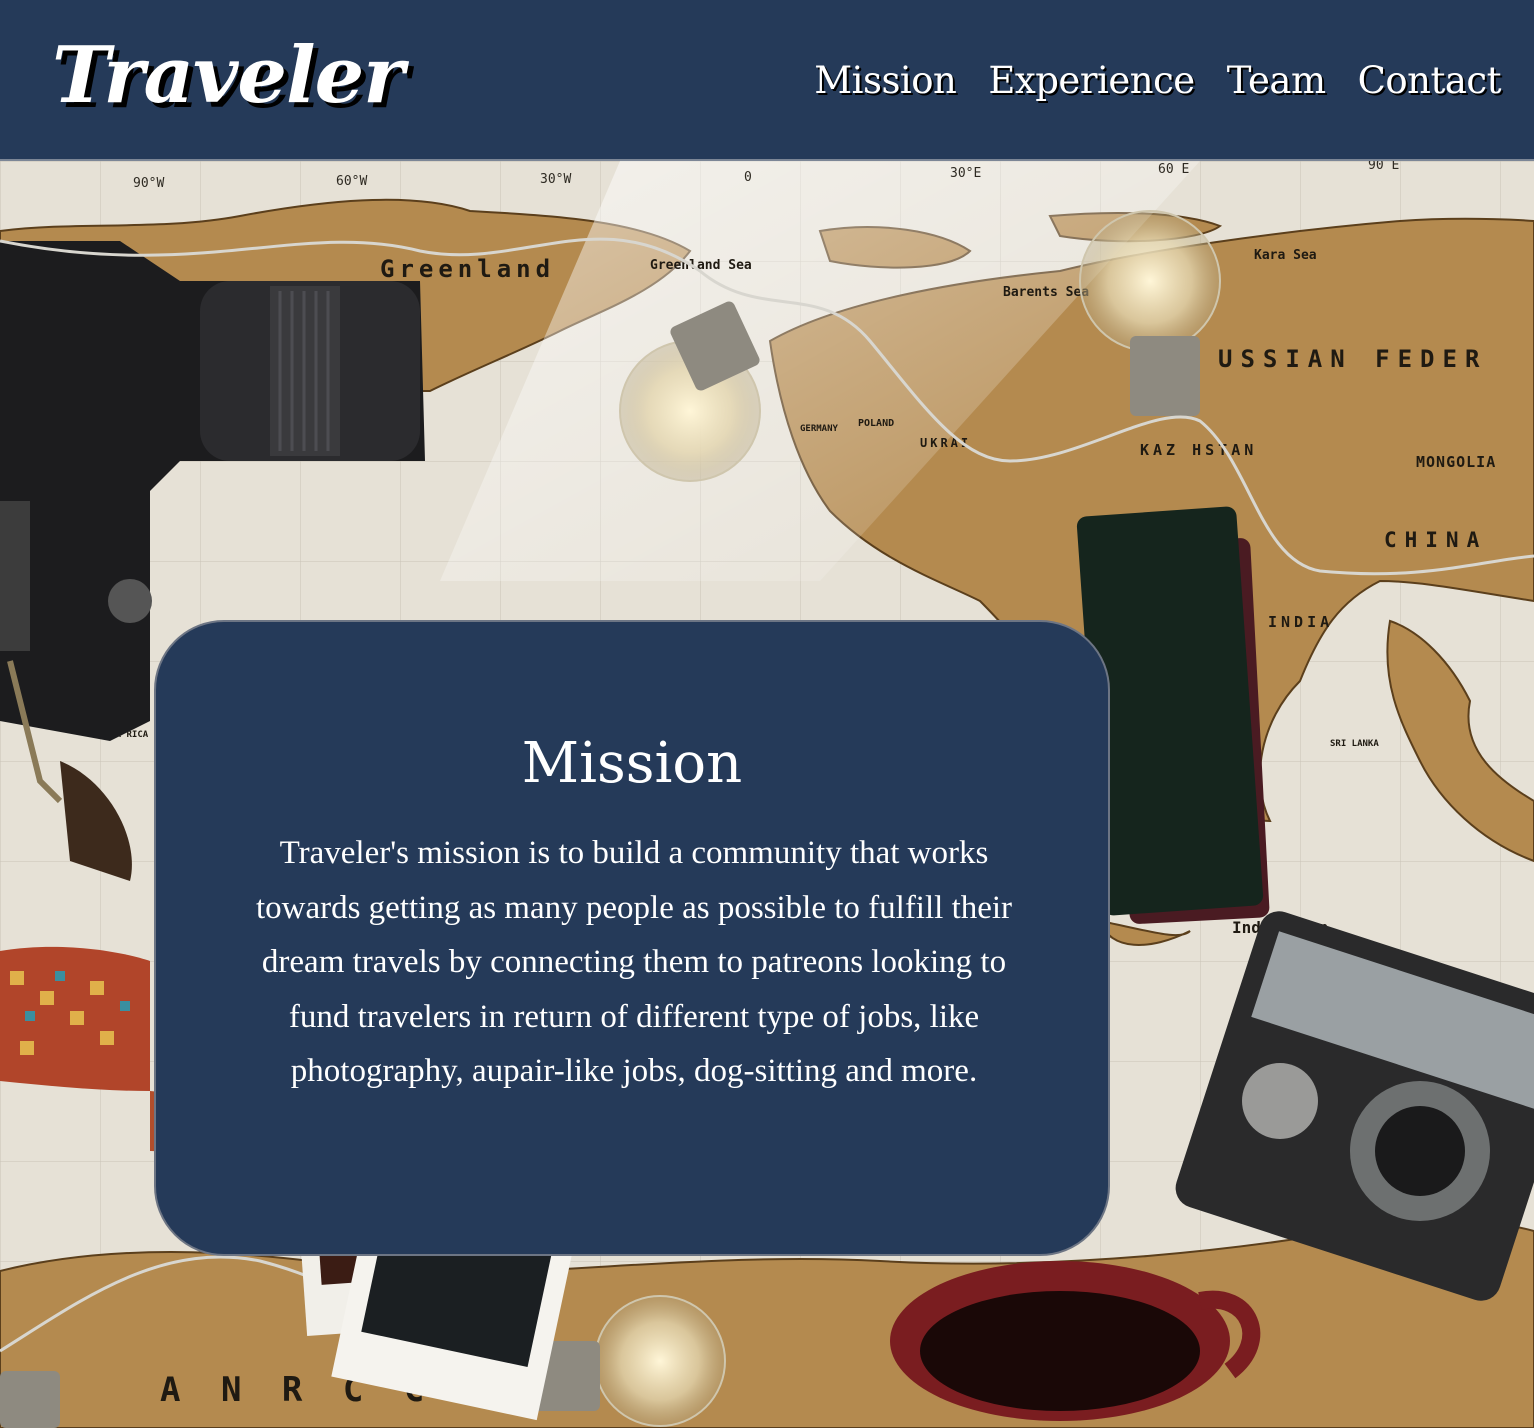 The width and height of the screenshot is (1534, 1428). I want to click on map-label-germany: GERMANY, so click(819, 429).